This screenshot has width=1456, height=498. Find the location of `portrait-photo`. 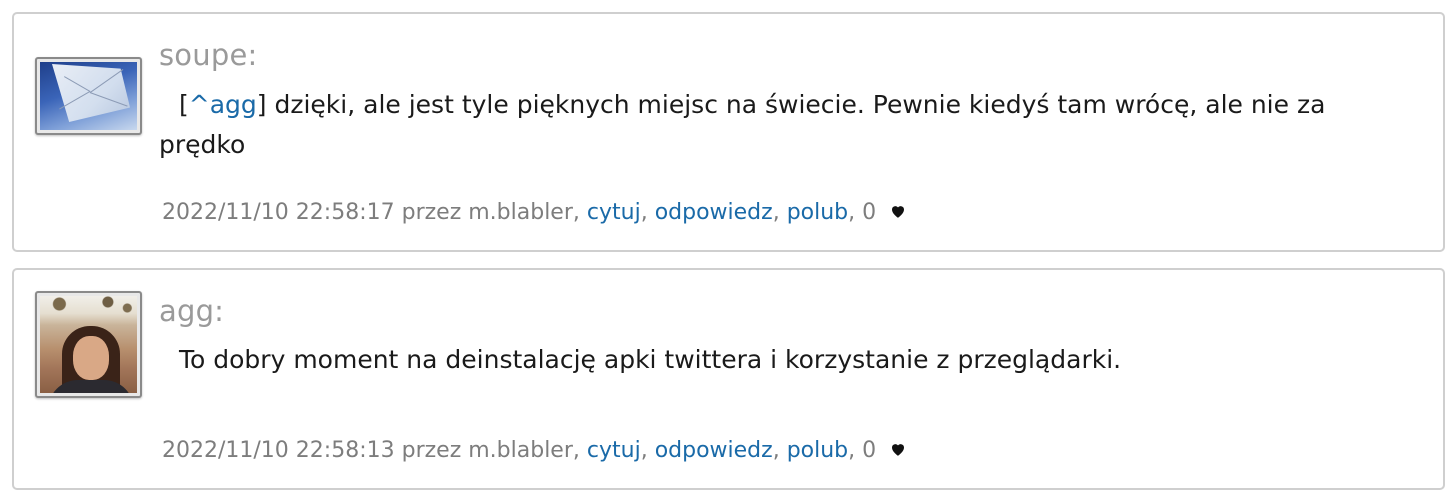

portrait-photo is located at coordinates (88, 344).